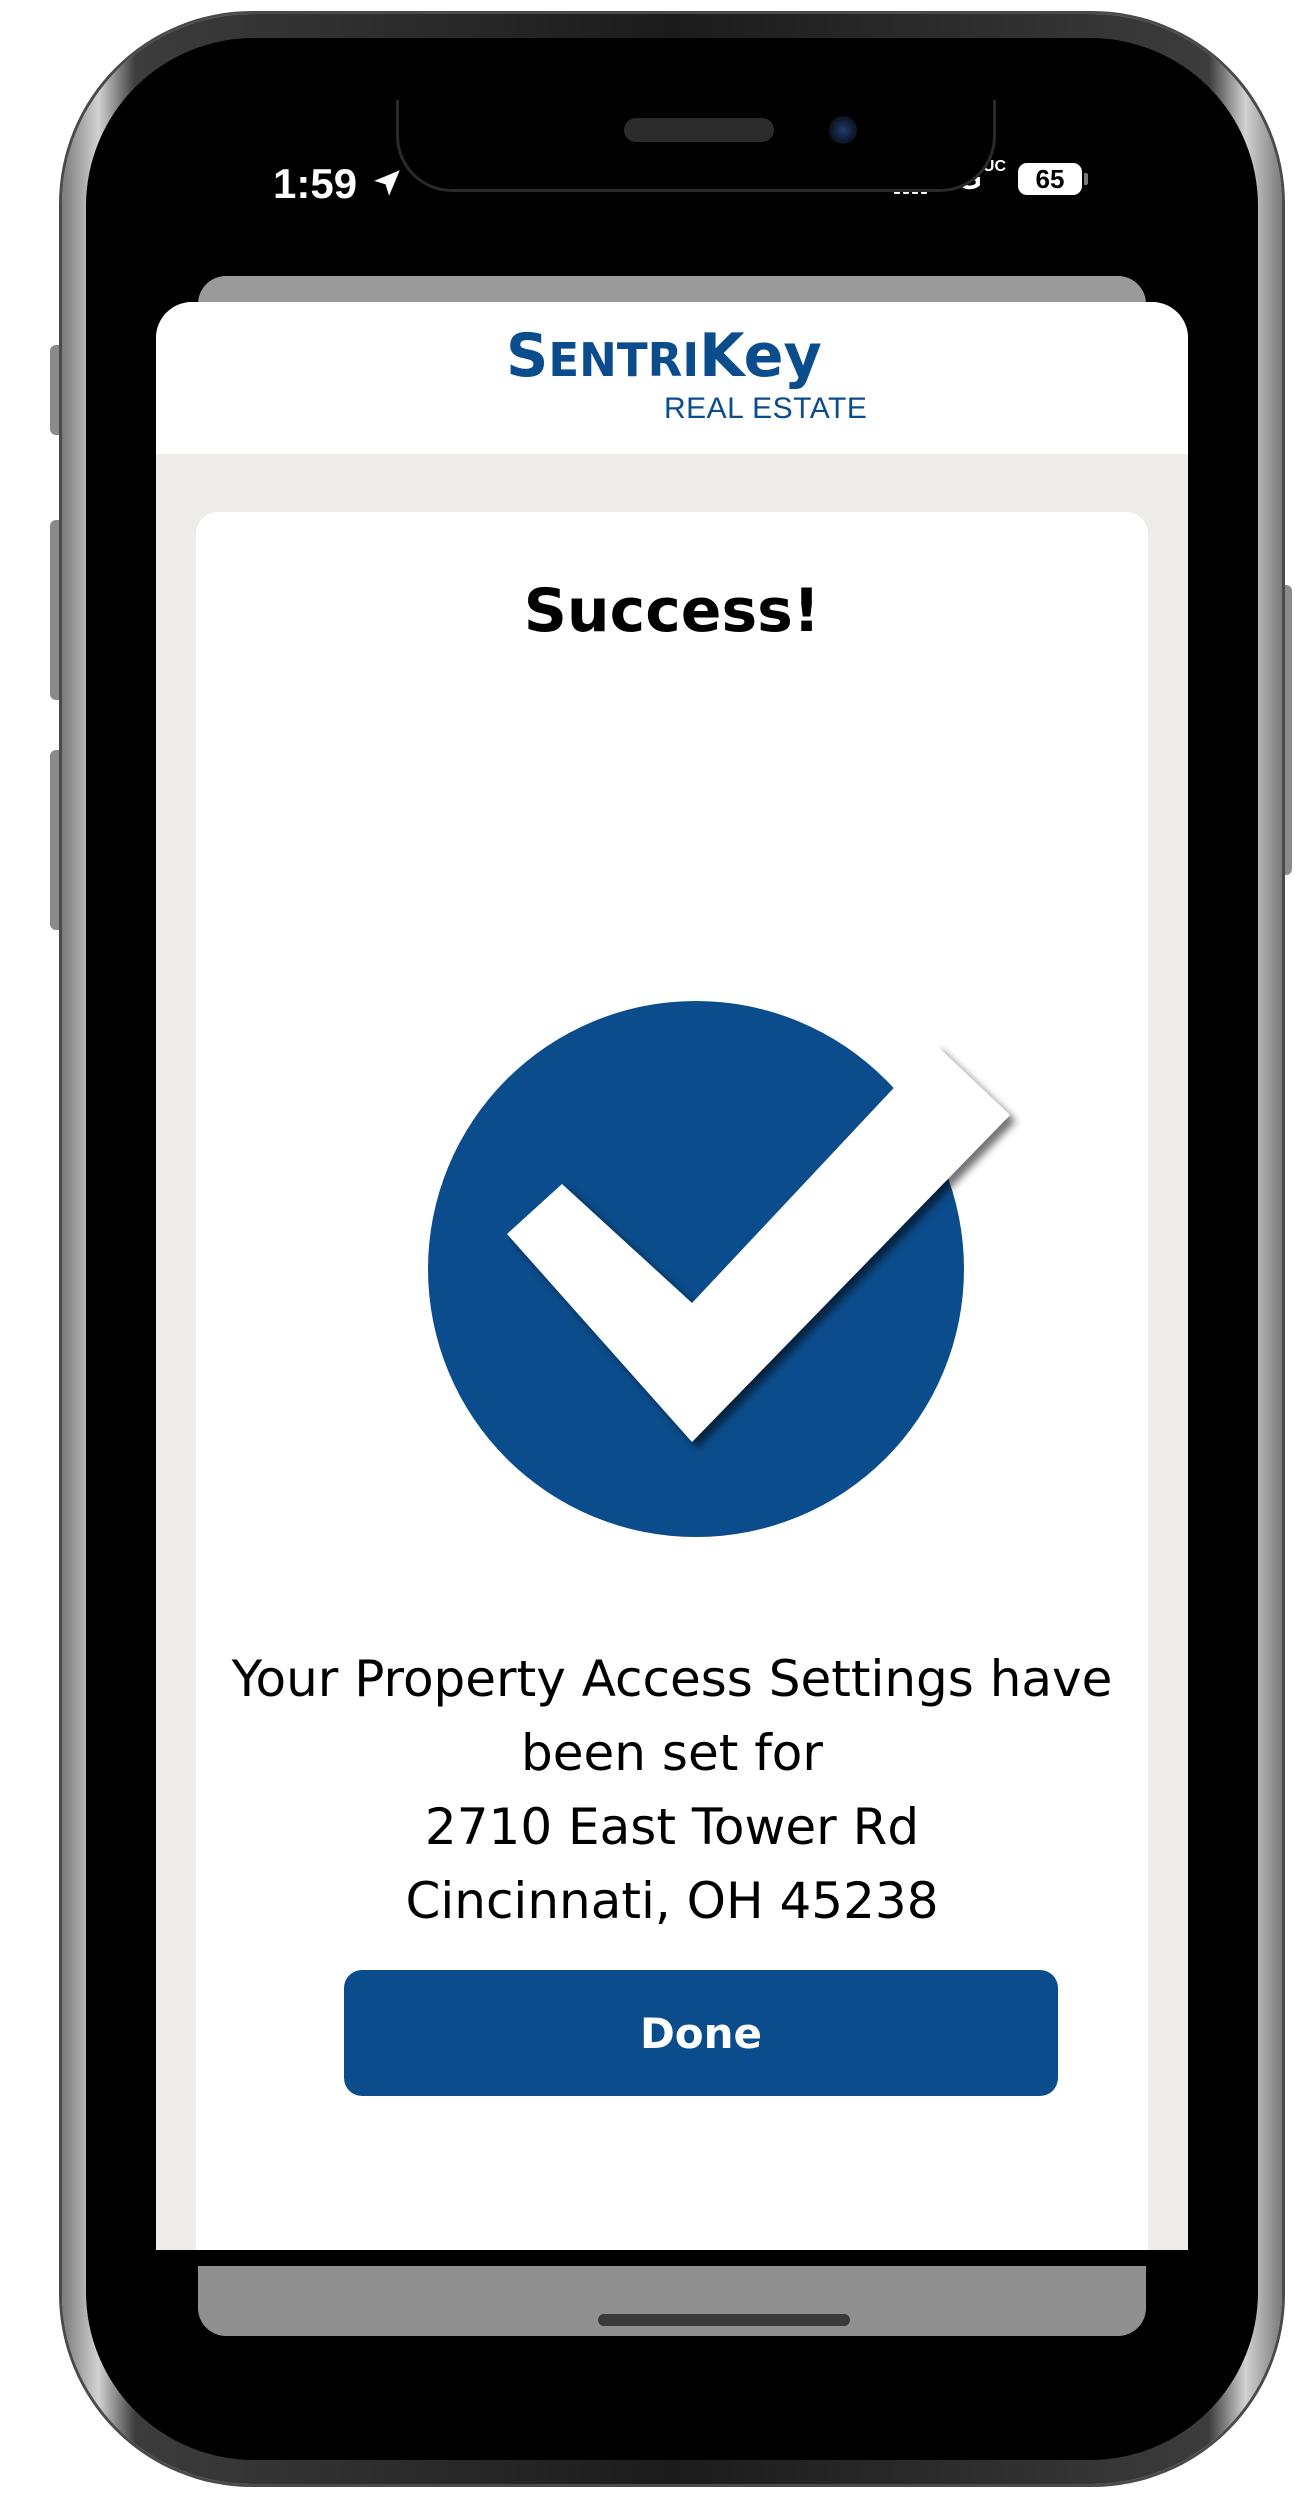  Describe the element at coordinates (672, 611) in the screenshot. I see `success-title: Success!` at that location.